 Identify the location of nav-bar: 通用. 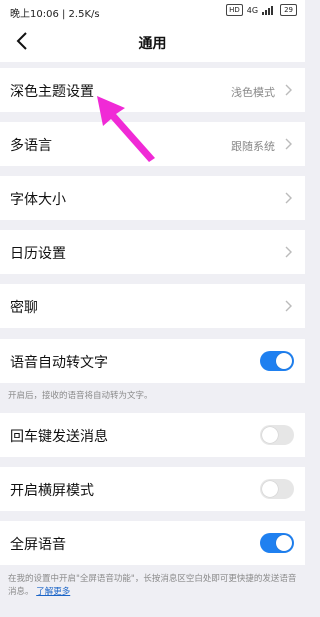
(152, 42).